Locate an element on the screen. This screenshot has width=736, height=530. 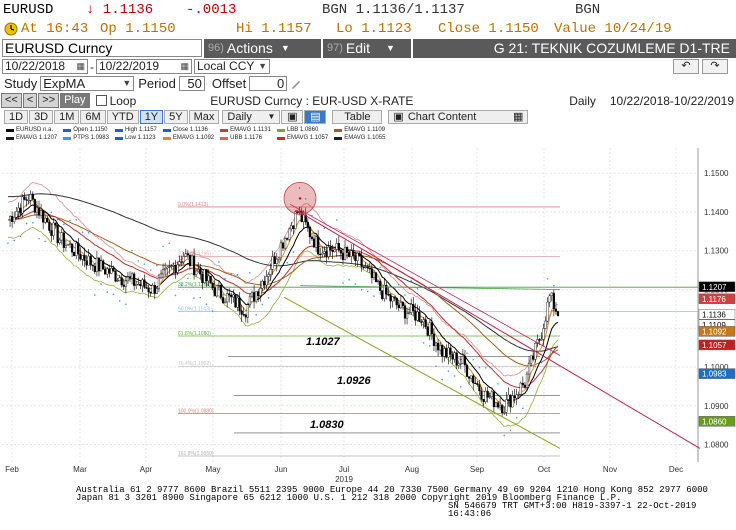
y-tick-label: 1.1300 is located at coordinates (716, 251).